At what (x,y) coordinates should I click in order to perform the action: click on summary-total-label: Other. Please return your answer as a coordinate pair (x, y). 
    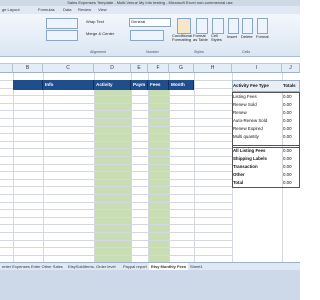
    Looking at the image, I should click on (239, 174).